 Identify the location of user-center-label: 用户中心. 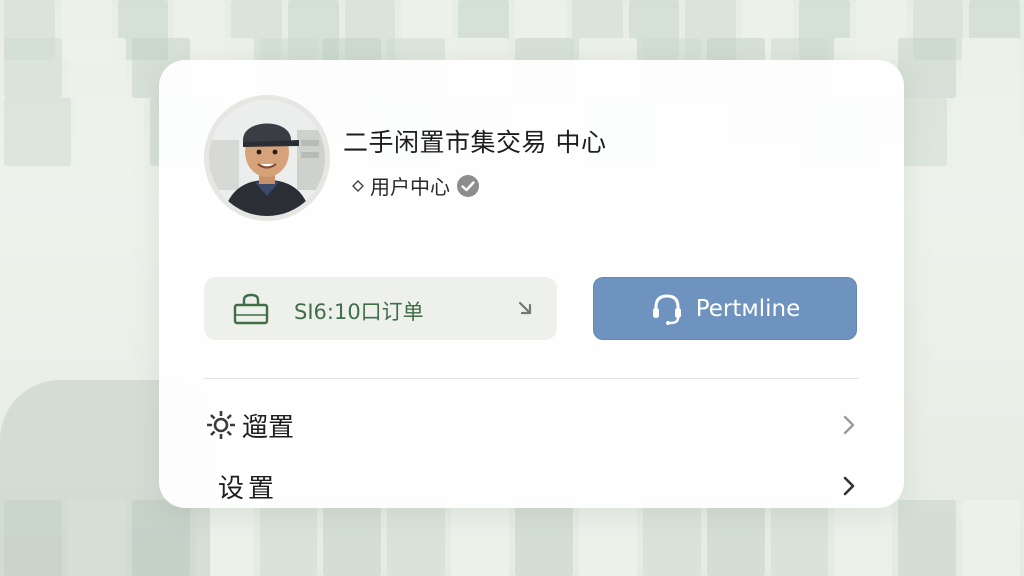
(416, 185).